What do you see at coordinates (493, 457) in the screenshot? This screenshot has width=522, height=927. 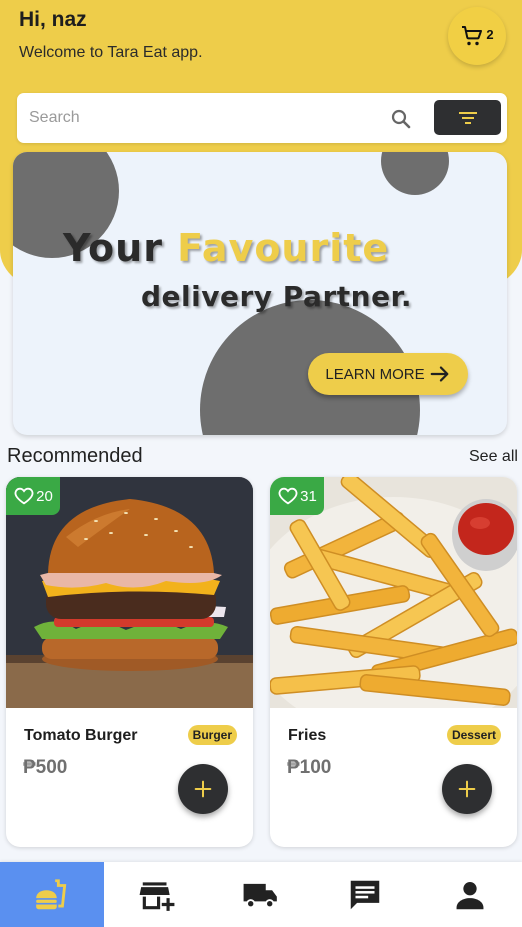 I see `see-all-link: See all` at bounding box center [493, 457].